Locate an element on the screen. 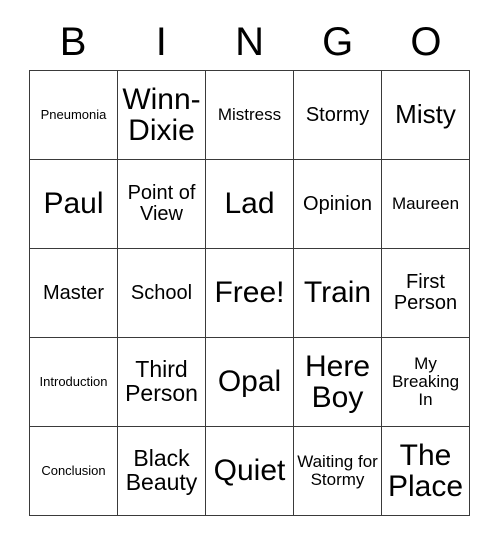  bingo-header-letter-i: I is located at coordinates (161, 42).